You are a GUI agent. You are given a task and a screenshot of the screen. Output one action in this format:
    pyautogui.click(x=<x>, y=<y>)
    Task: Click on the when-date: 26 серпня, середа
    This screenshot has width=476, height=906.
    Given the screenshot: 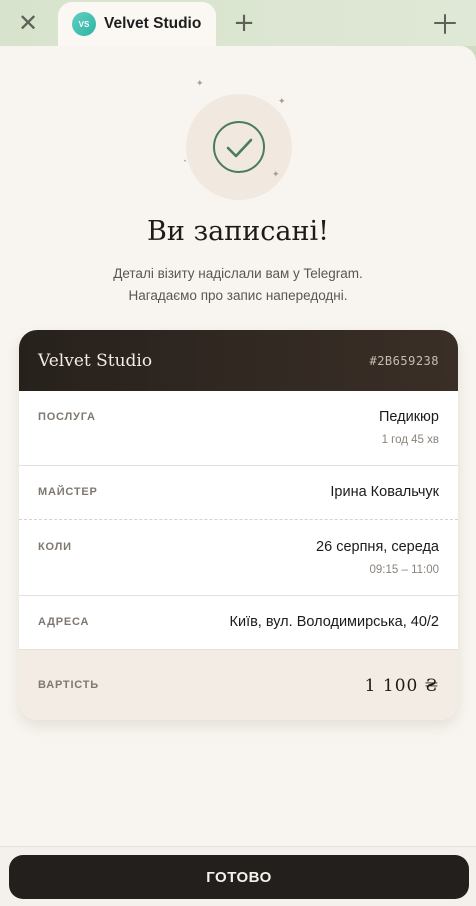 What is the action you would take?
    pyautogui.click(x=377, y=547)
    